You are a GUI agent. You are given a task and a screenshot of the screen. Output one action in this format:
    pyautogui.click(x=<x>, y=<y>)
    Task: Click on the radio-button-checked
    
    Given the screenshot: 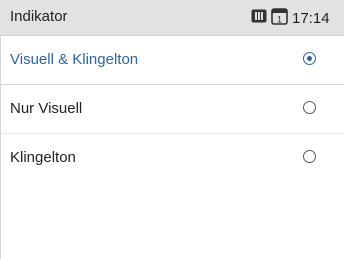 What is the action you would take?
    pyautogui.click(x=309, y=58)
    